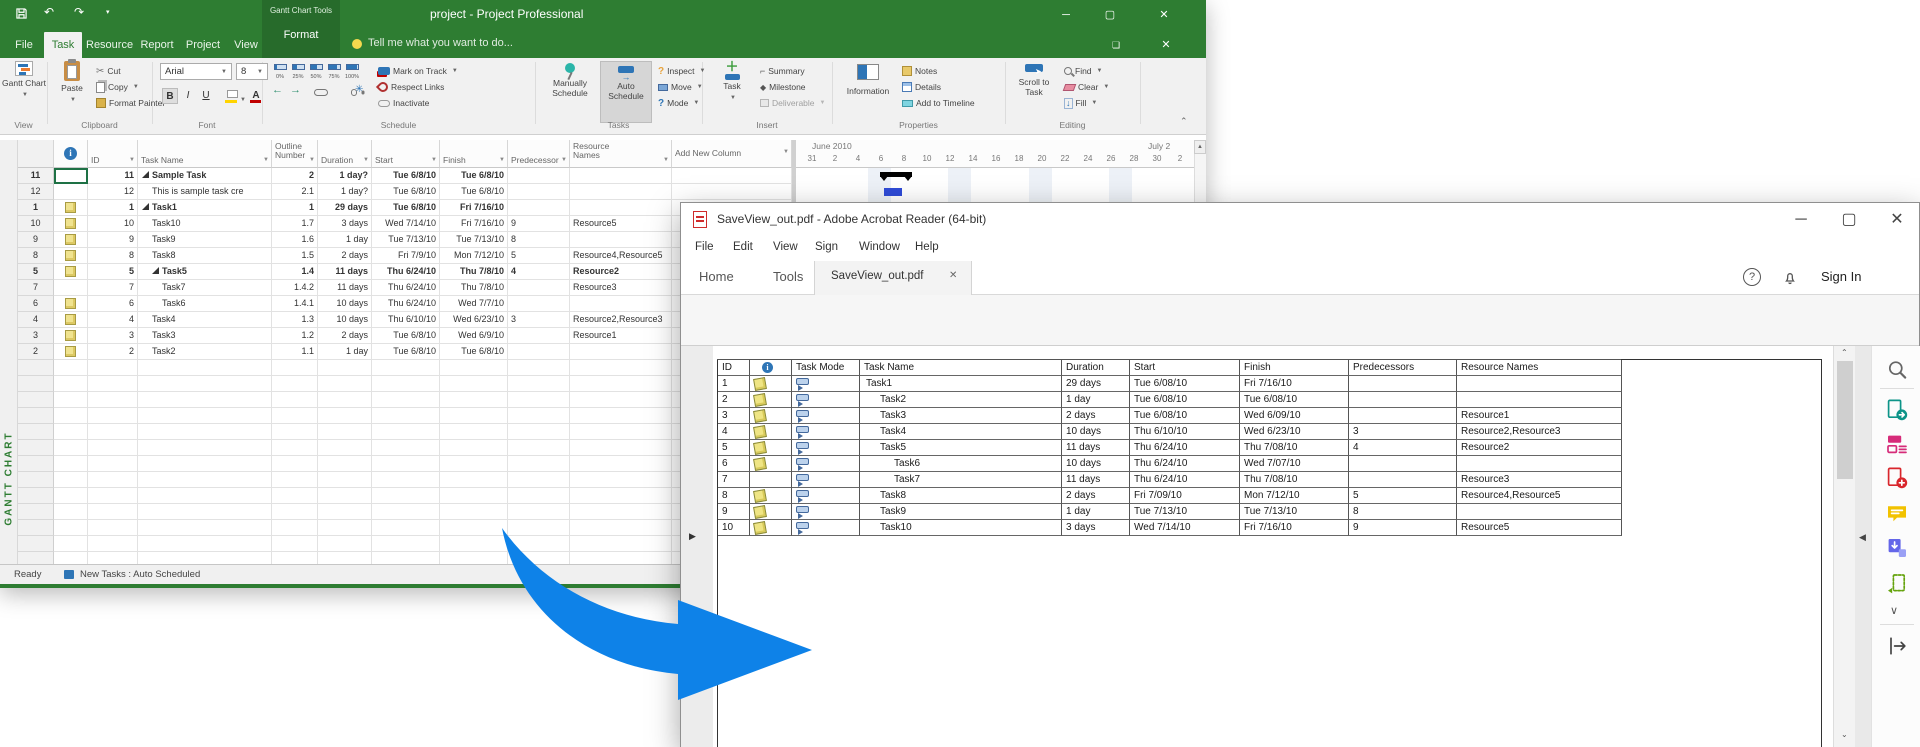 This screenshot has height=747, width=1920. Describe the element at coordinates (474, 208) in the screenshot. I see `grid-cell: Fri 7/16/10` at that location.